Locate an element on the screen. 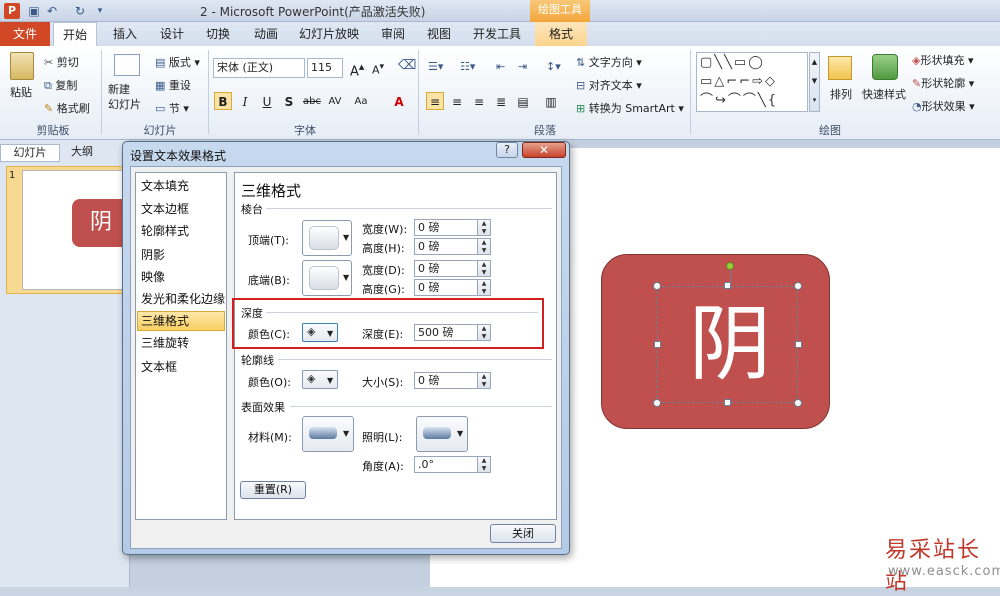 This screenshot has height=596, width=1000. paste-icon is located at coordinates (22, 66).